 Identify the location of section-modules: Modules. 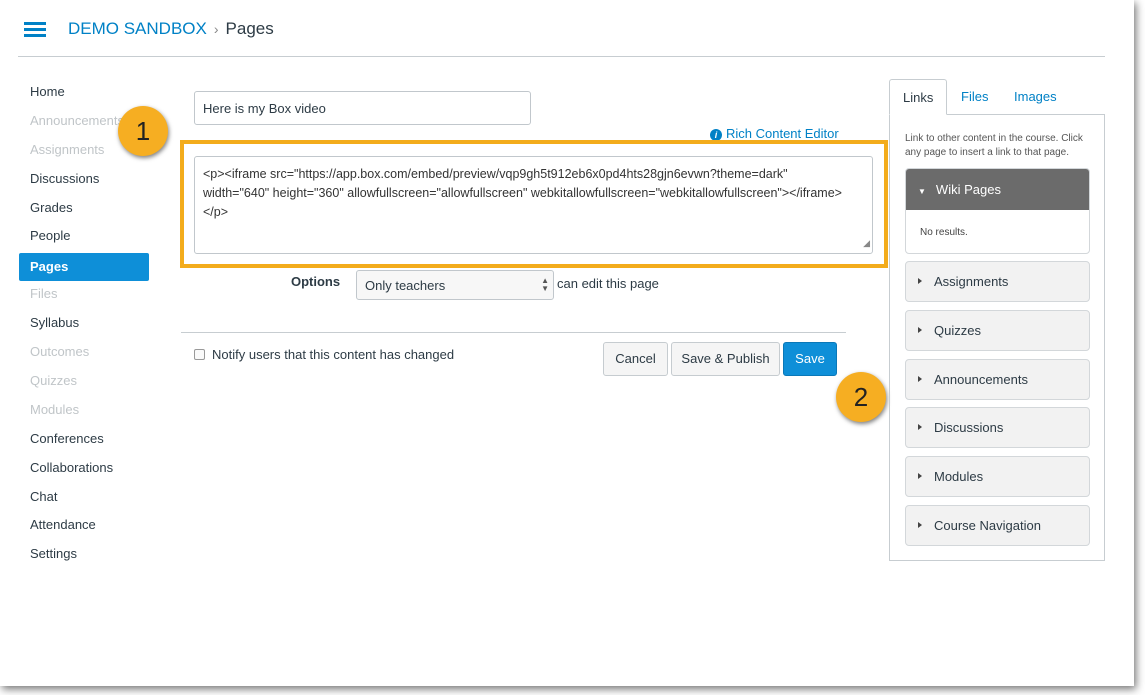
(997, 476).